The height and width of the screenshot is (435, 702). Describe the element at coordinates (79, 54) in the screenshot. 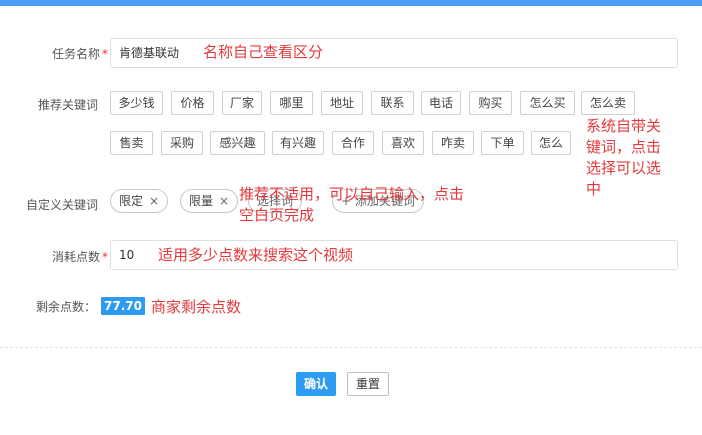

I see `task-name-label: 任务名称 *` at that location.